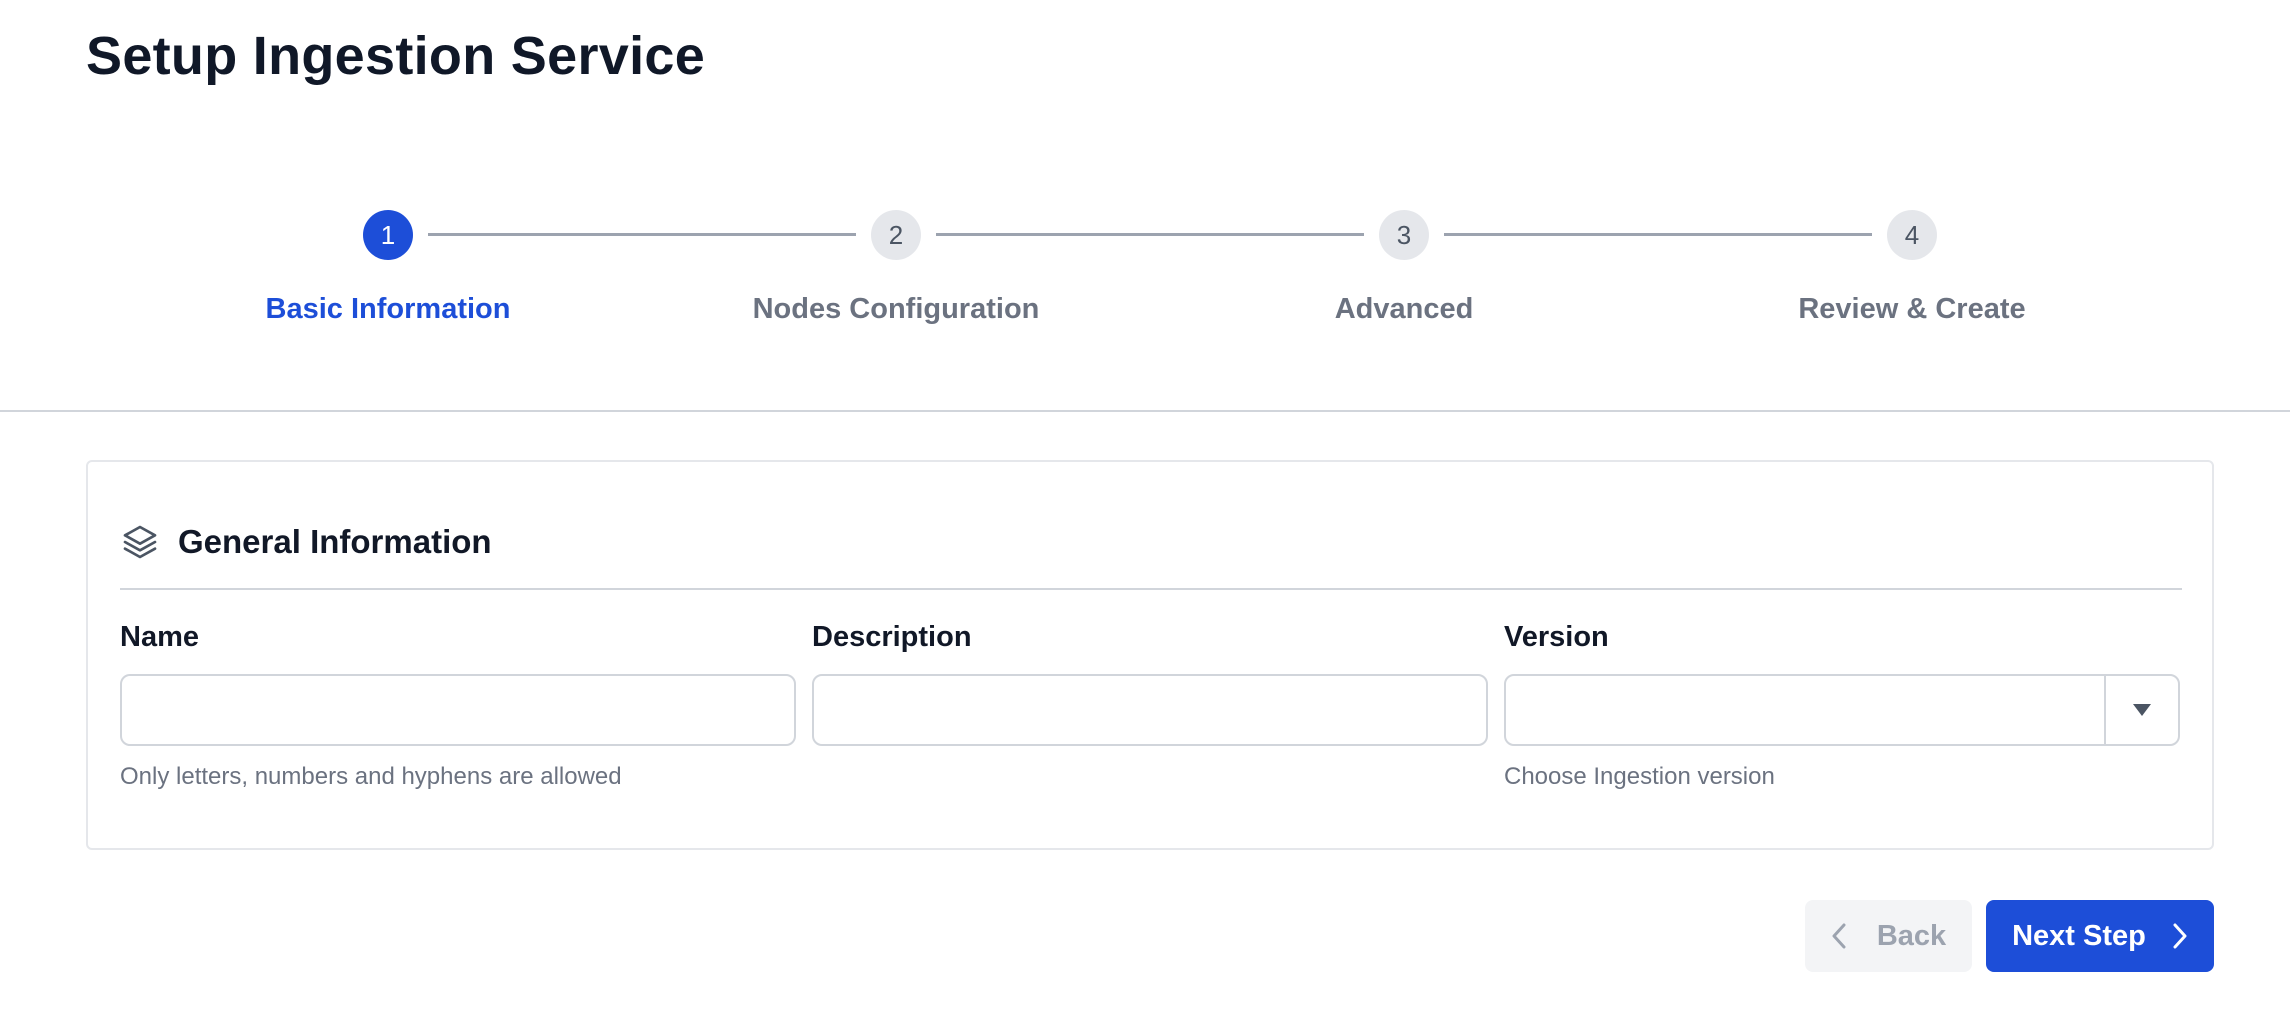  What do you see at coordinates (1842, 710) in the screenshot?
I see `version-select` at bounding box center [1842, 710].